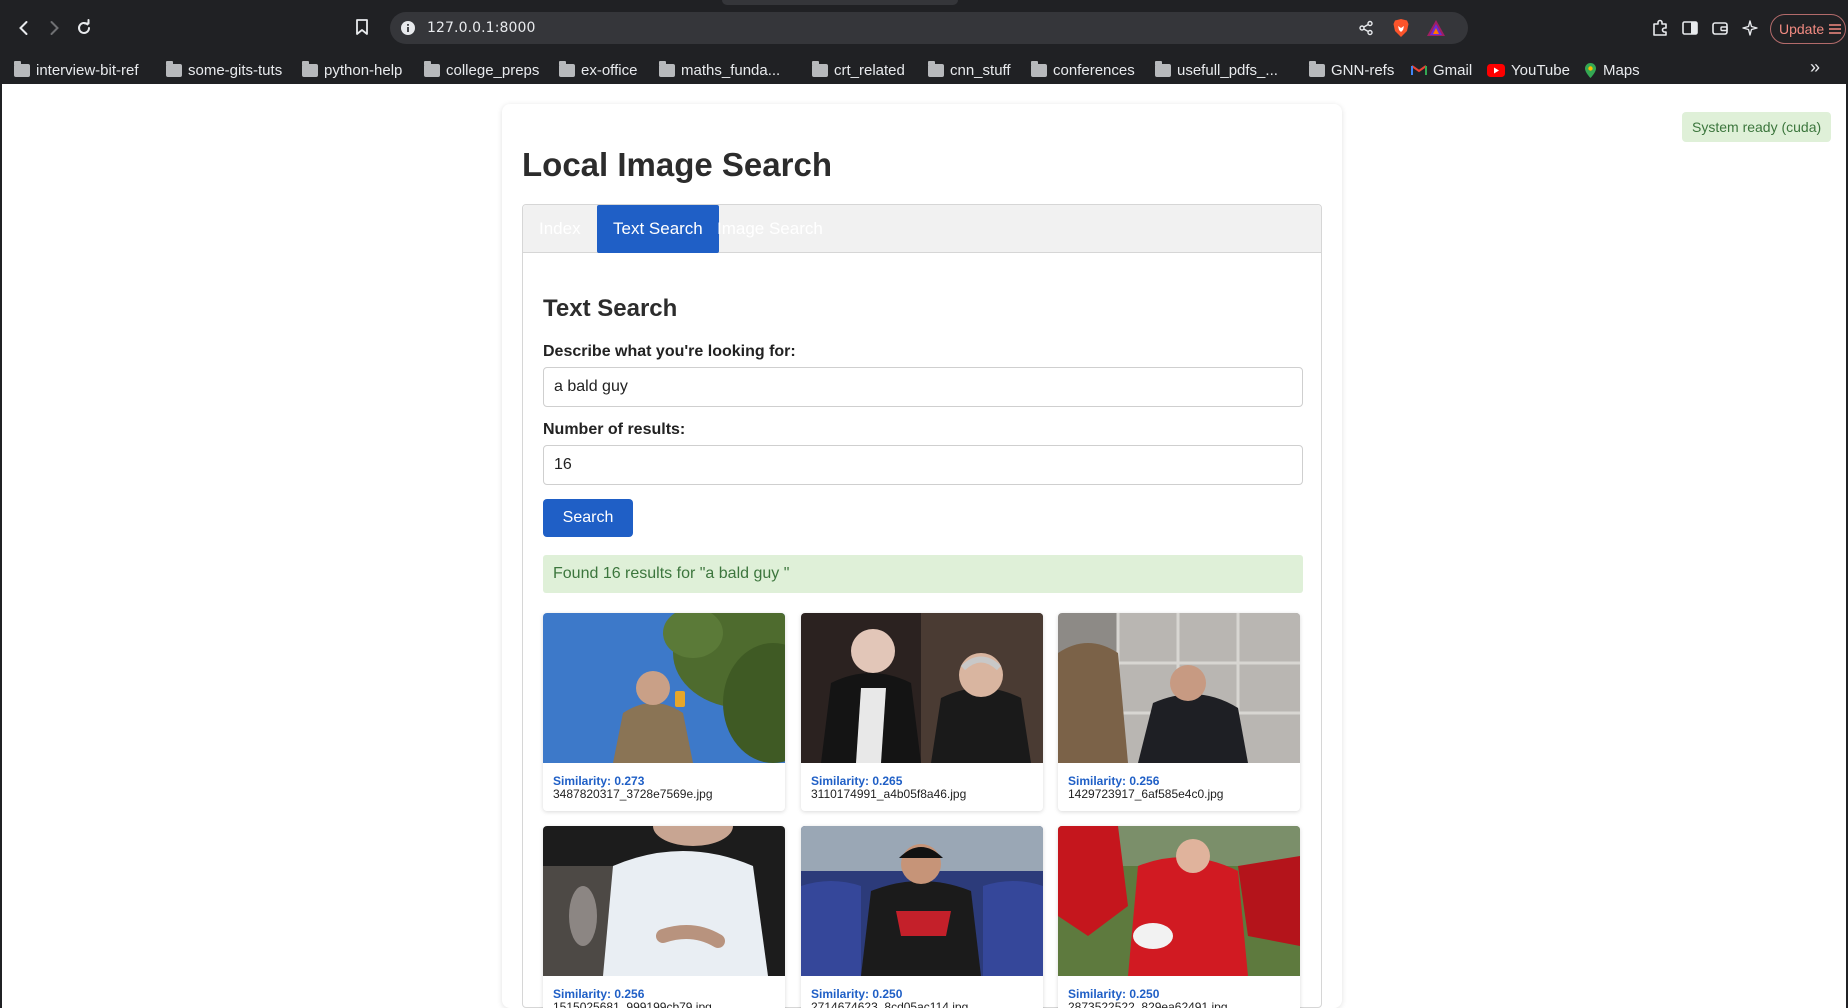  I want to click on site-info-icon, so click(408, 28).